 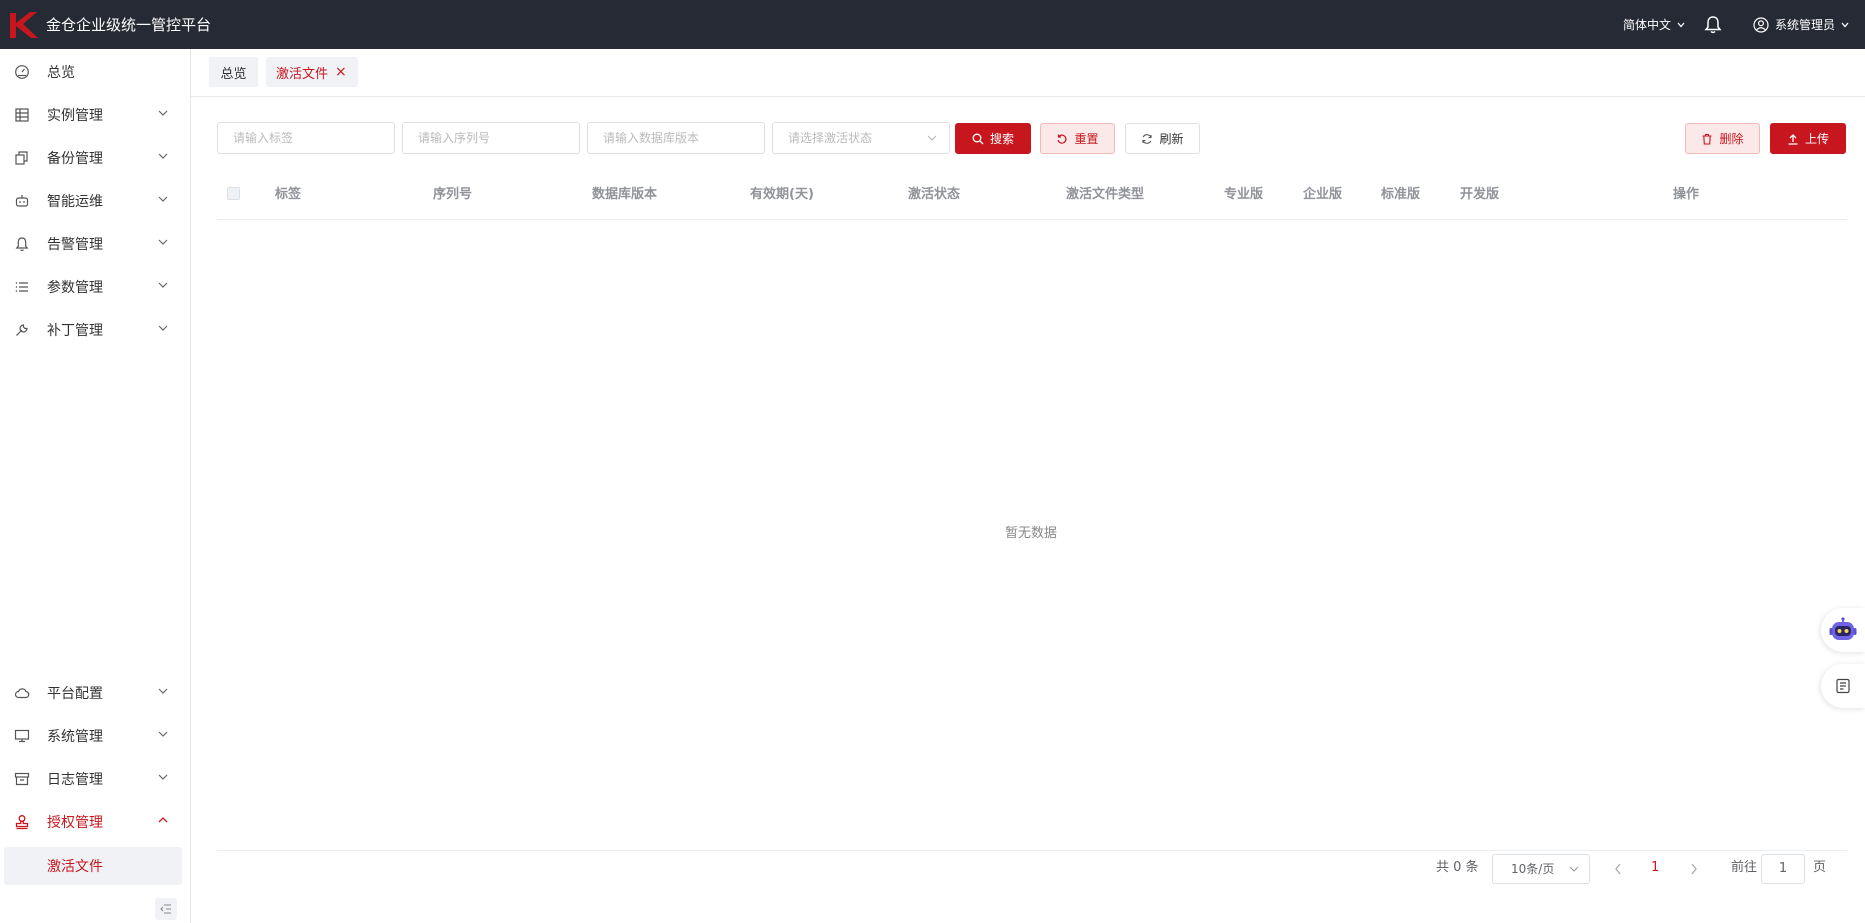 I want to click on column-header-file-type: 激活文件类型, so click(x=1105, y=194).